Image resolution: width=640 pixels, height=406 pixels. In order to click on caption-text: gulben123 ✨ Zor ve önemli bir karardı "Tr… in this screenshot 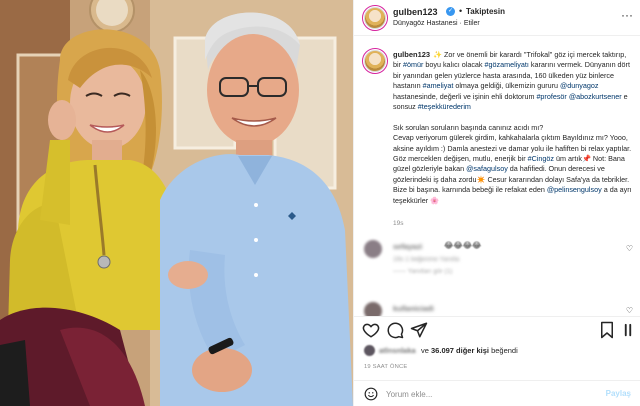, I will do `click(513, 128)`.